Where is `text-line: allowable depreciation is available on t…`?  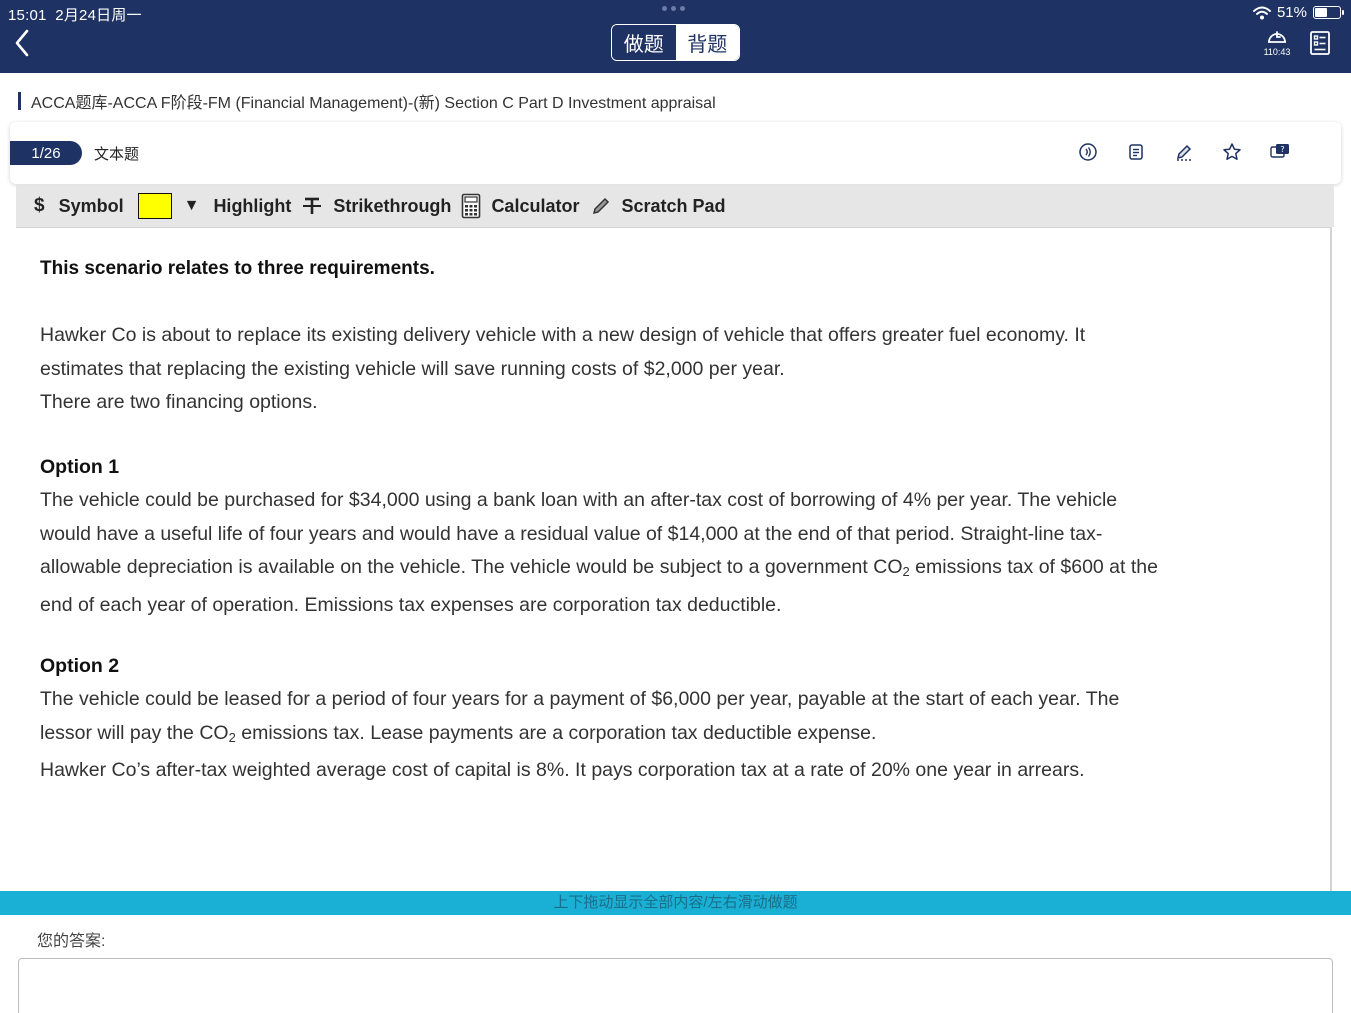 text-line: allowable depreciation is available on t… is located at coordinates (599, 567).